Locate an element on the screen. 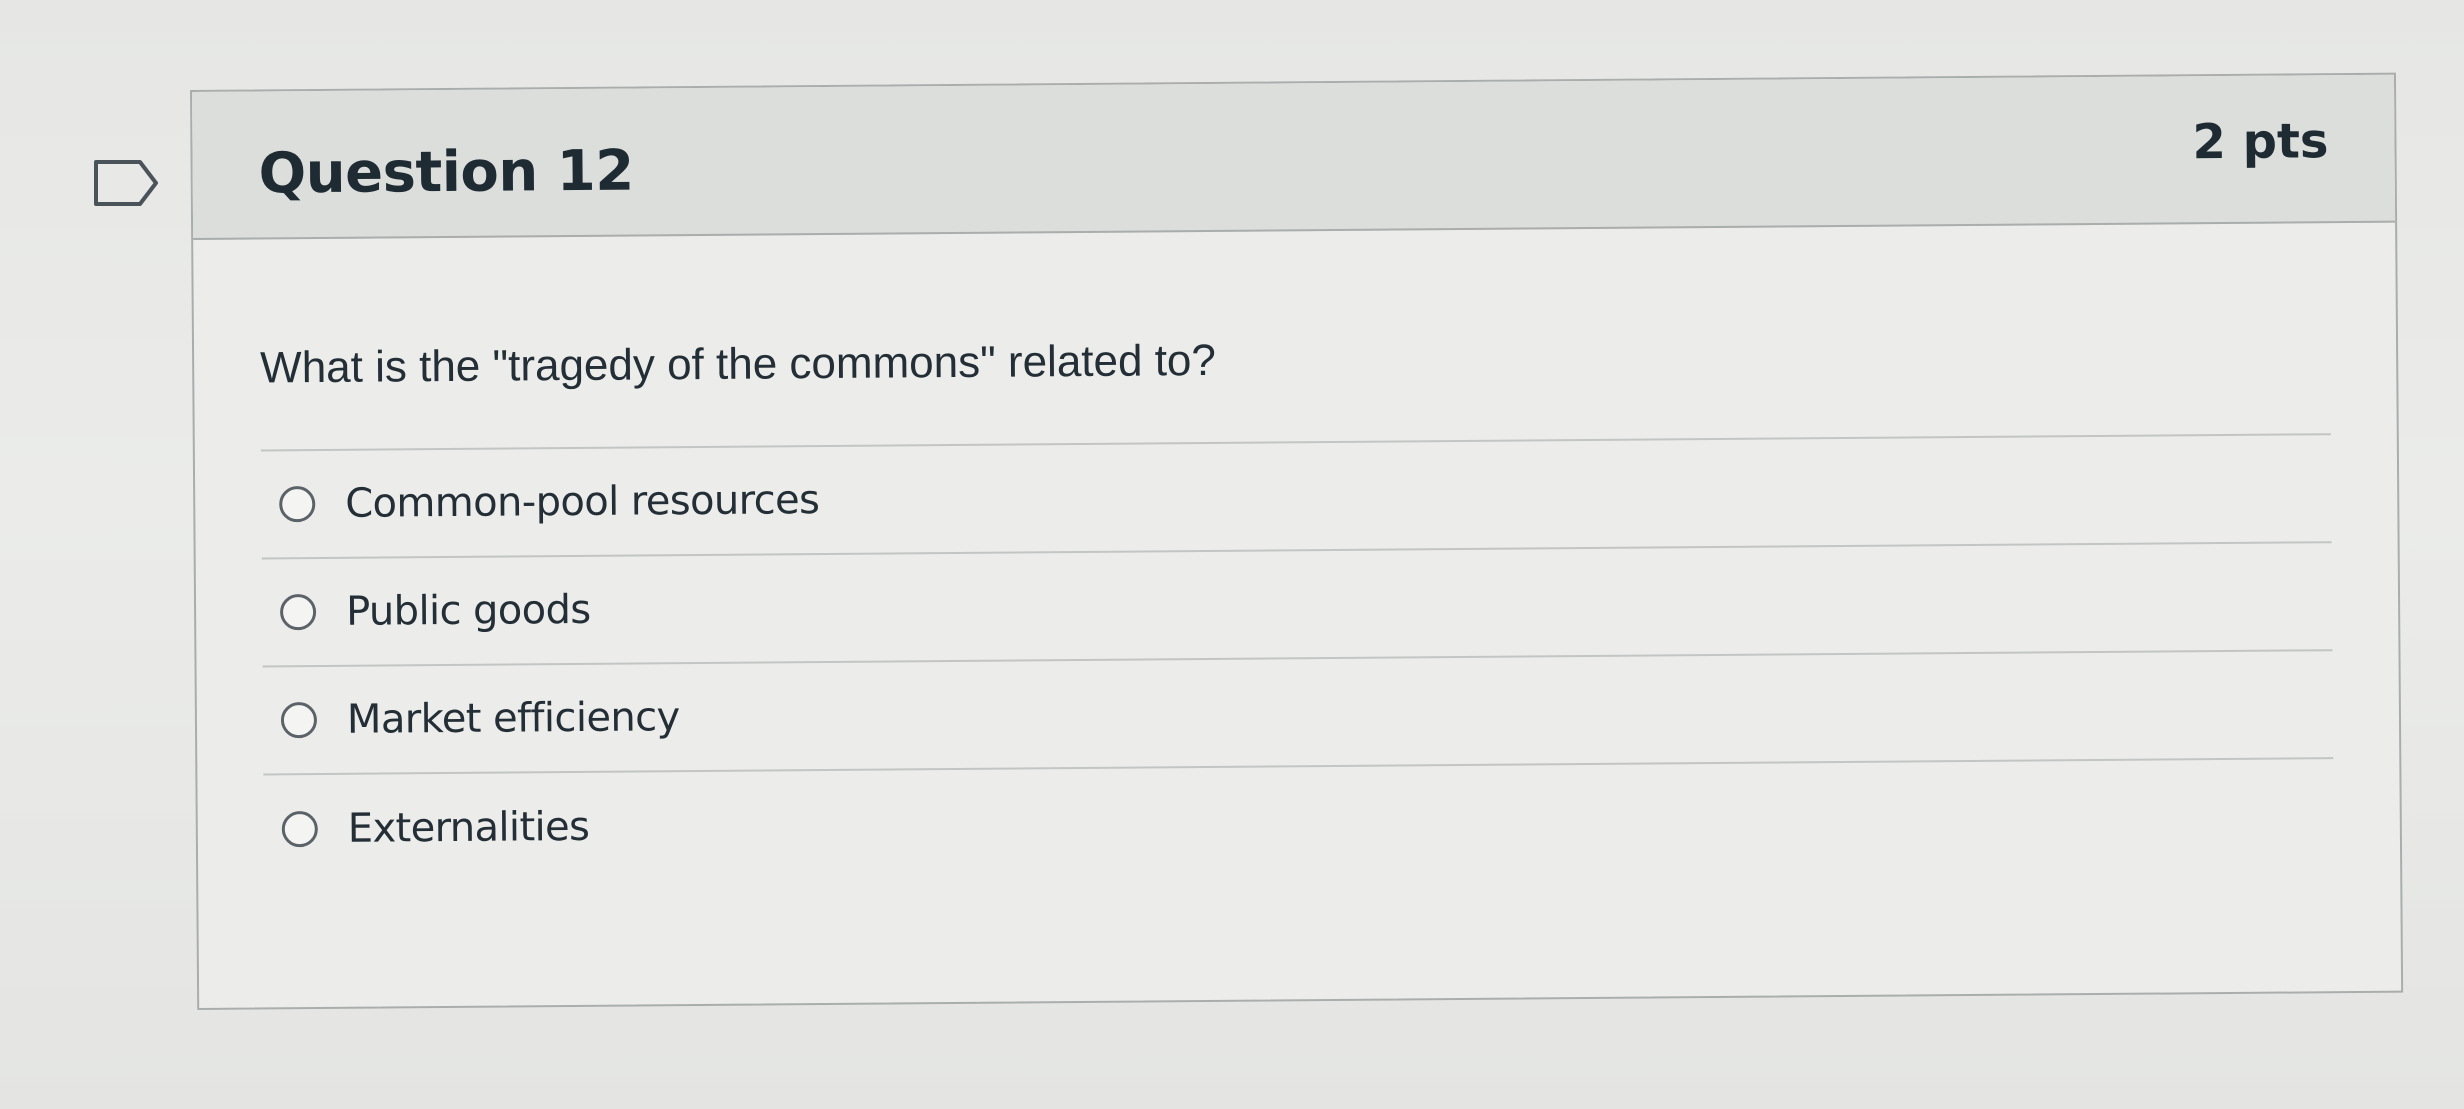 The width and height of the screenshot is (2464, 1109). answer-label: Market efficiency is located at coordinates (513, 718).